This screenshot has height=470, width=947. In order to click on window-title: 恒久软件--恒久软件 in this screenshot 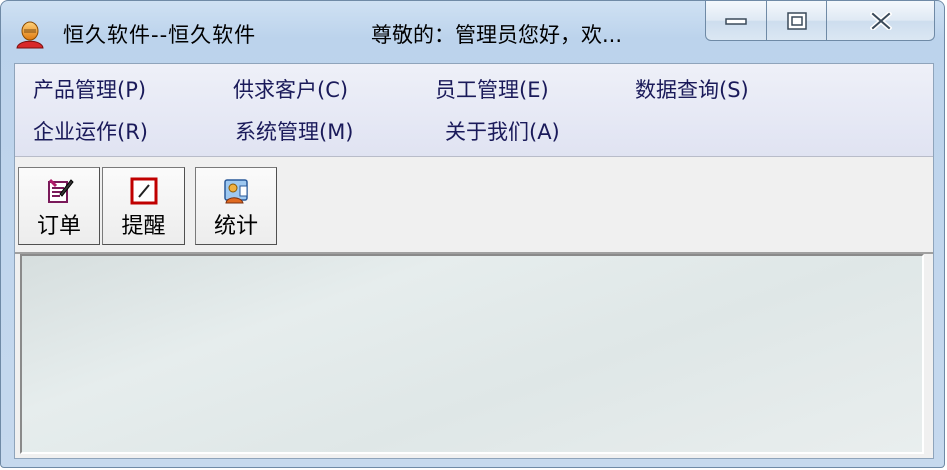, I will do `click(160, 35)`.